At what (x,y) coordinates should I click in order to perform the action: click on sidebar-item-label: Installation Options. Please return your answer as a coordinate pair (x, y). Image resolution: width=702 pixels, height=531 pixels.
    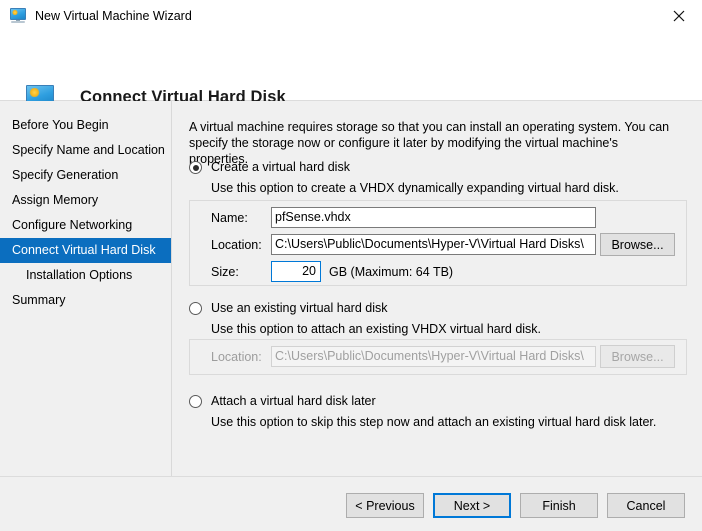
    Looking at the image, I should click on (79, 275).